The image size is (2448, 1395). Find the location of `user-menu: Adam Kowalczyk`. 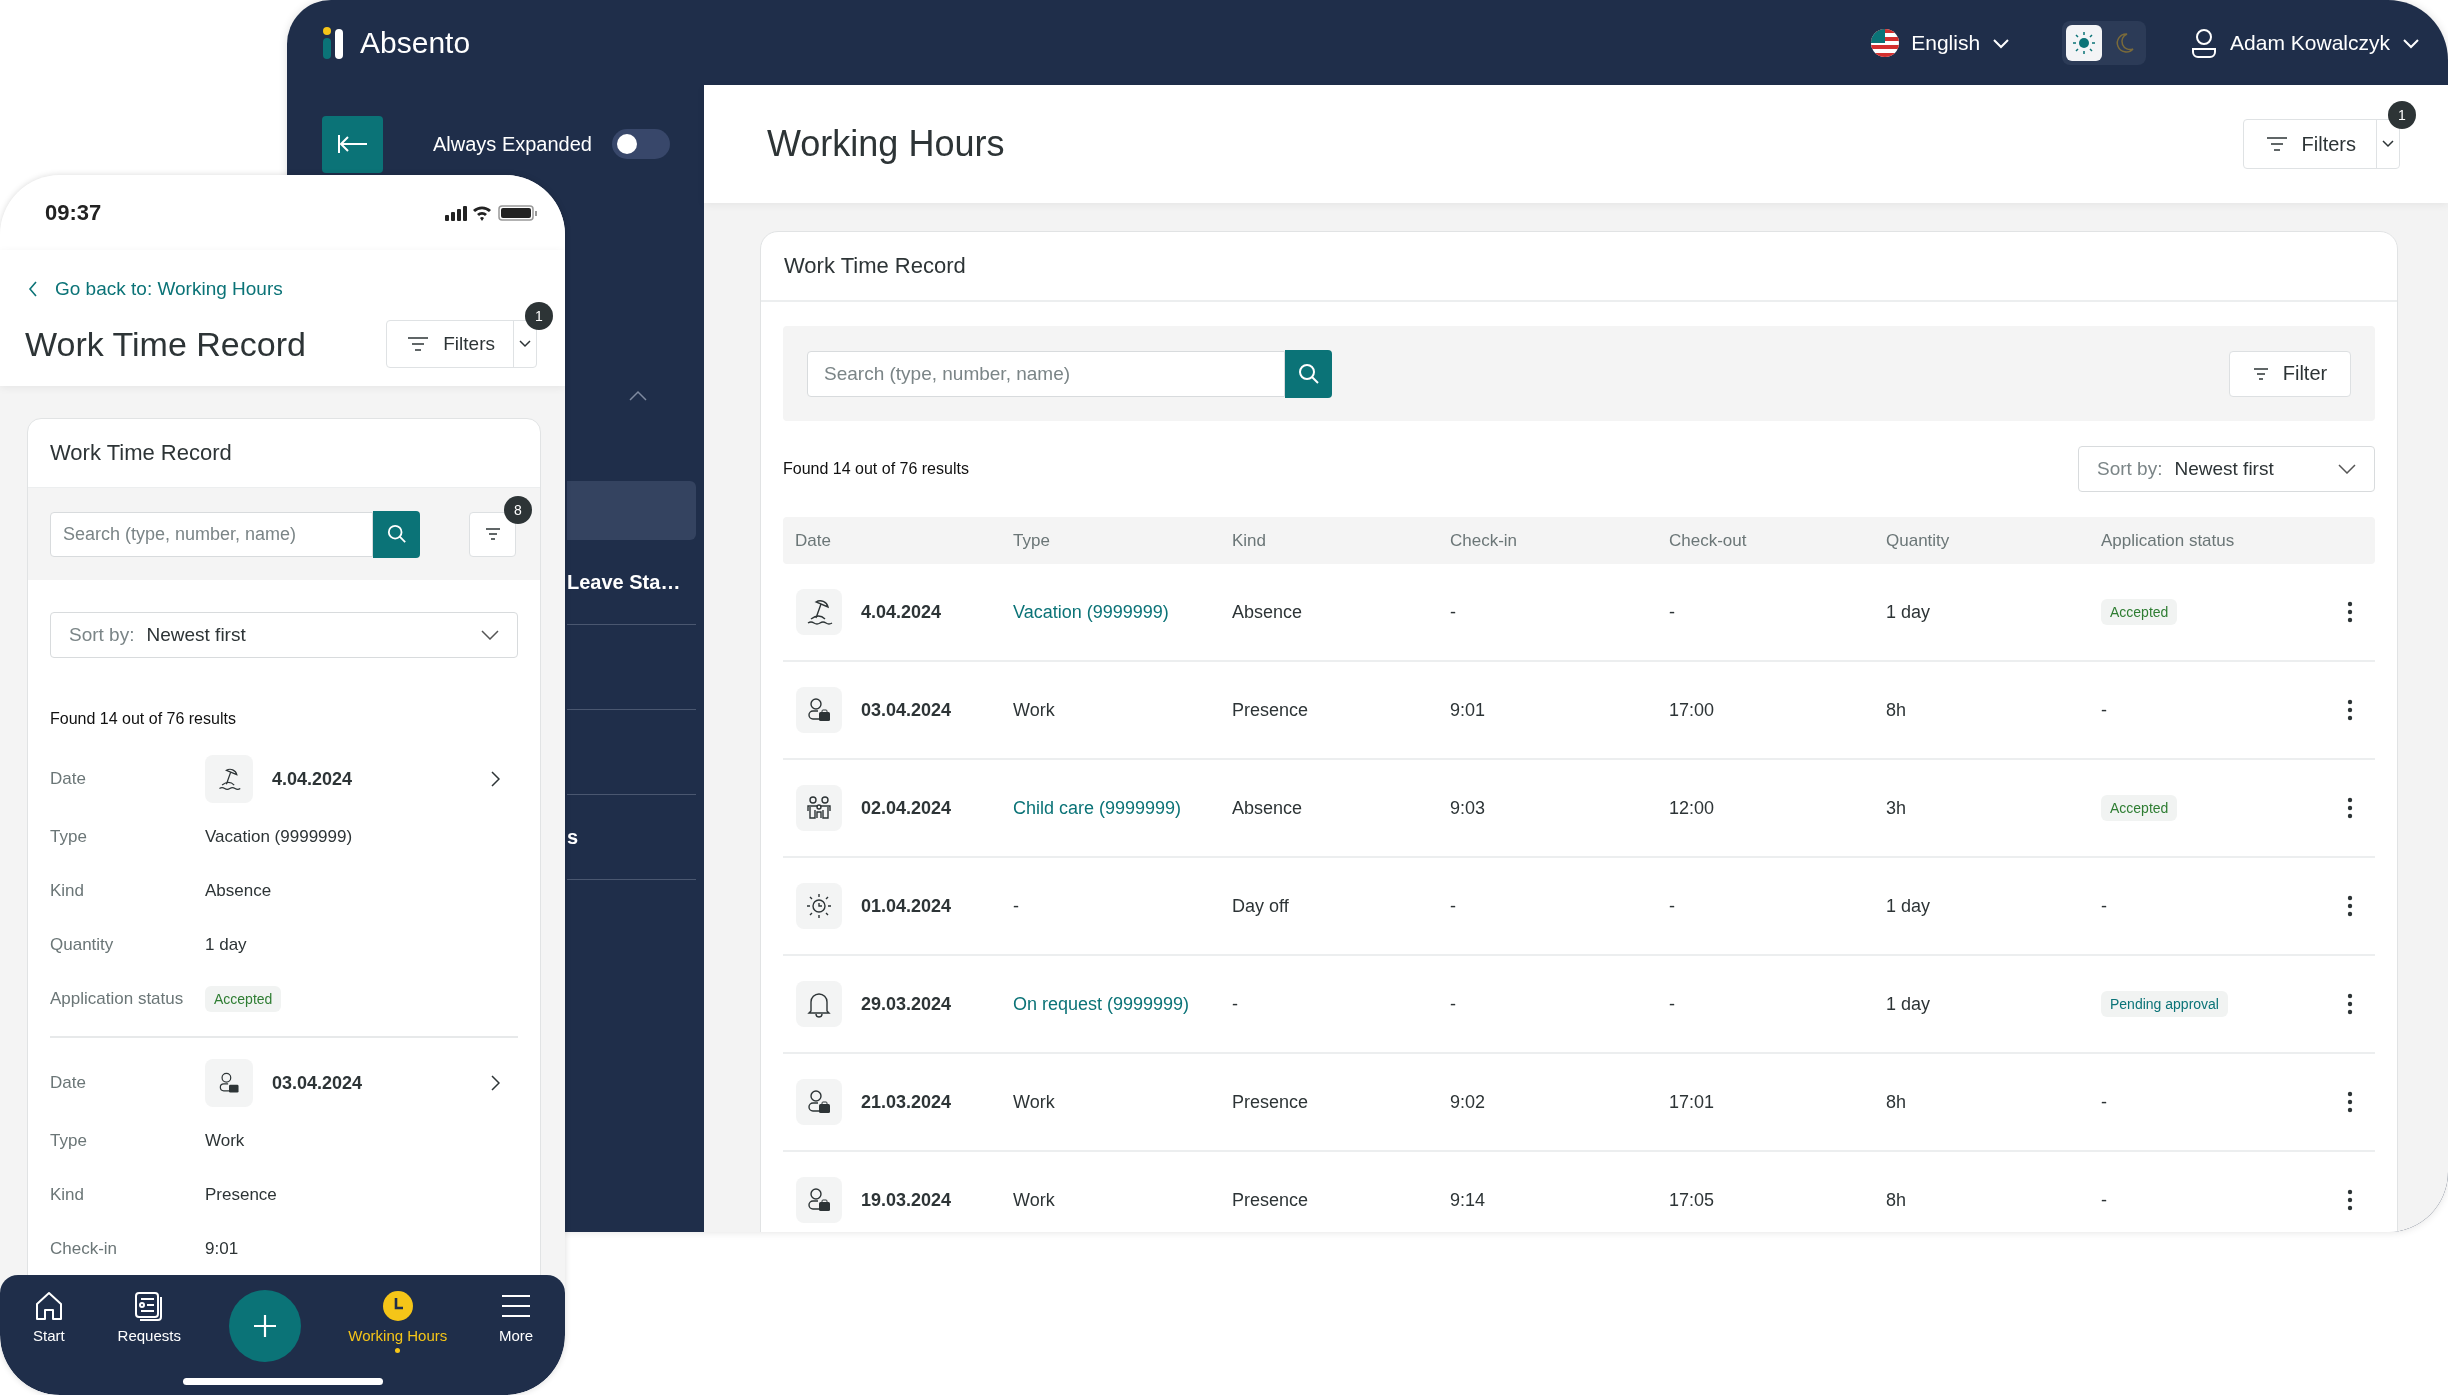

user-menu: Adam Kowalczyk is located at coordinates (2305, 42).